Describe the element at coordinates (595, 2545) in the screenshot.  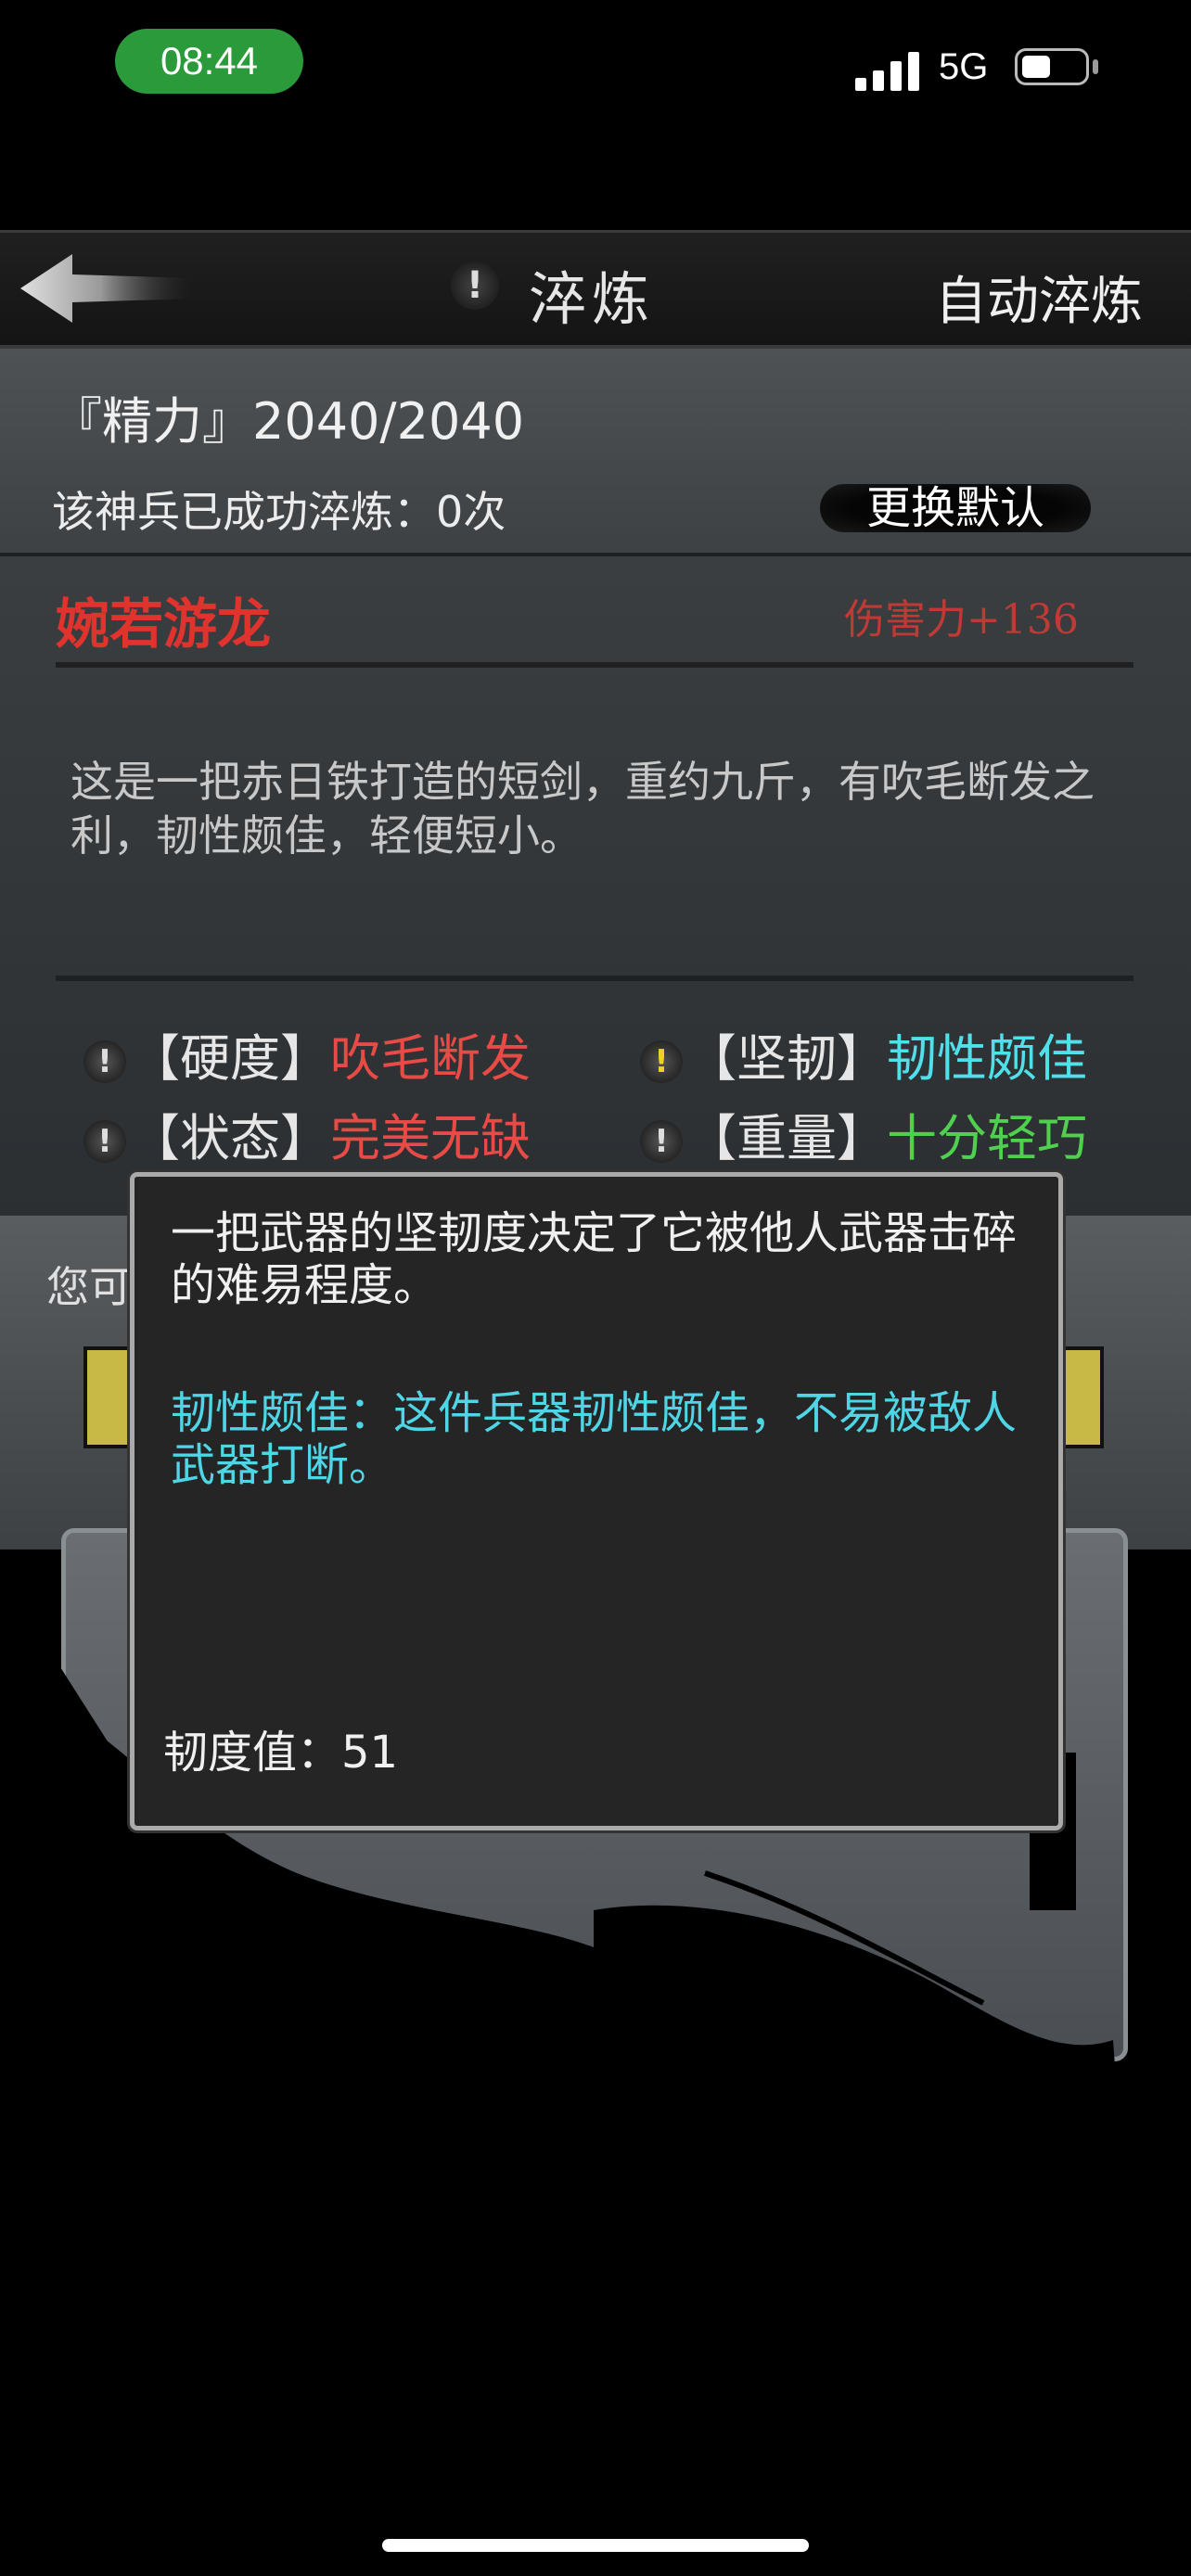
I see `home-indicator` at that location.